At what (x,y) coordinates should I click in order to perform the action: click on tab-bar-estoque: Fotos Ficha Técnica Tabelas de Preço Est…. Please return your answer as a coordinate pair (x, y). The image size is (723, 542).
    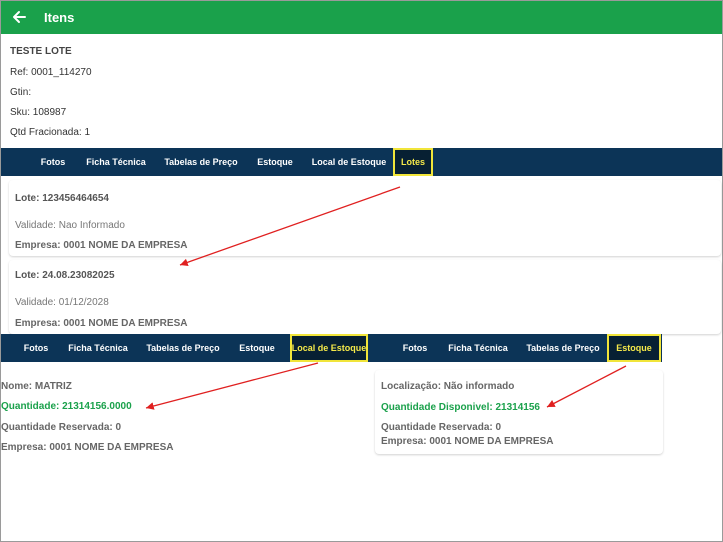
    Looking at the image, I should click on (515, 348).